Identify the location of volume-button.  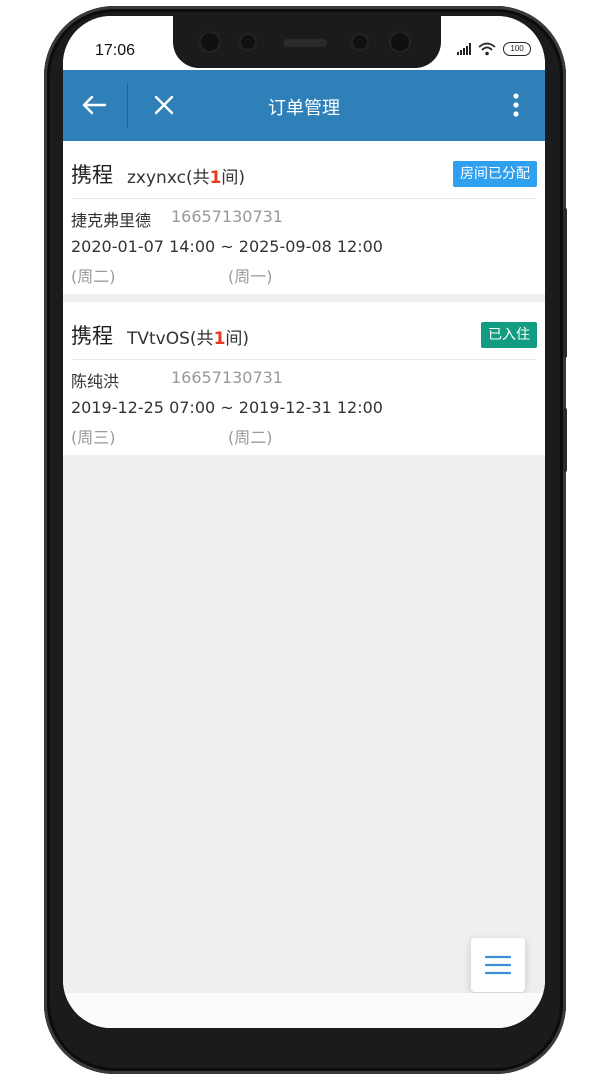
(565, 283).